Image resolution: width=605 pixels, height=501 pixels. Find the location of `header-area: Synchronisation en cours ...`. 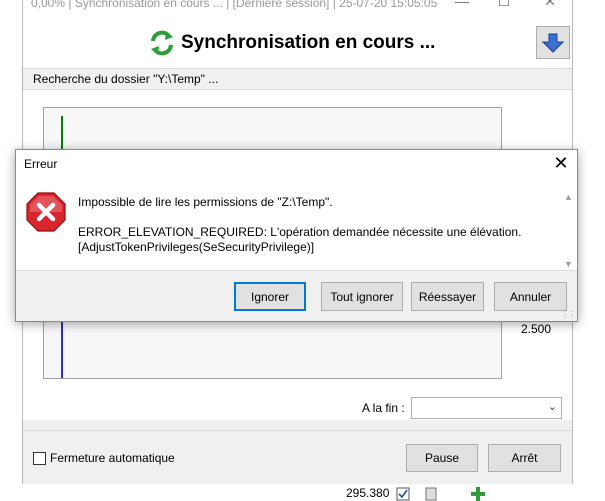

header-area: Synchronisation en cours ... is located at coordinates (297, 40).